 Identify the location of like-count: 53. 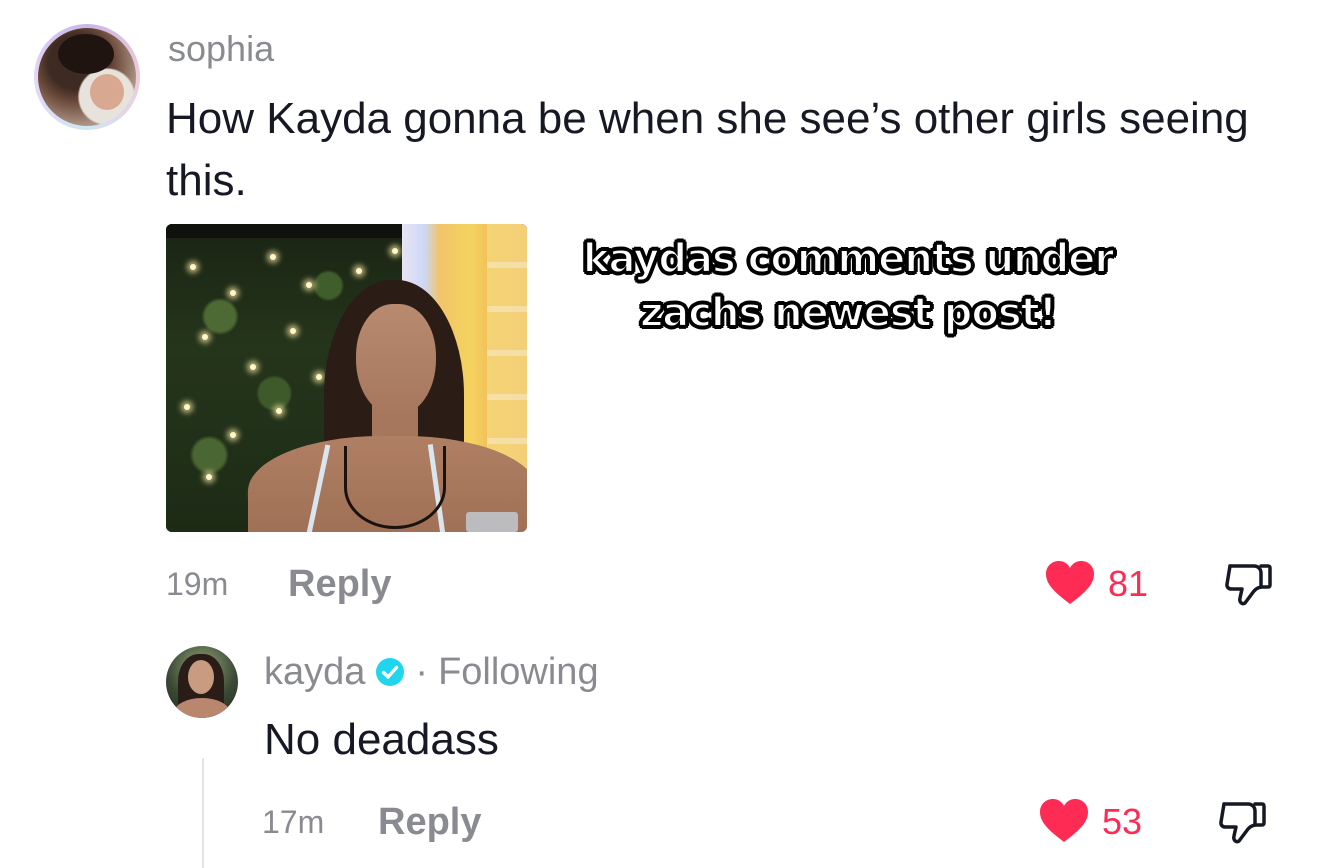
(1122, 821).